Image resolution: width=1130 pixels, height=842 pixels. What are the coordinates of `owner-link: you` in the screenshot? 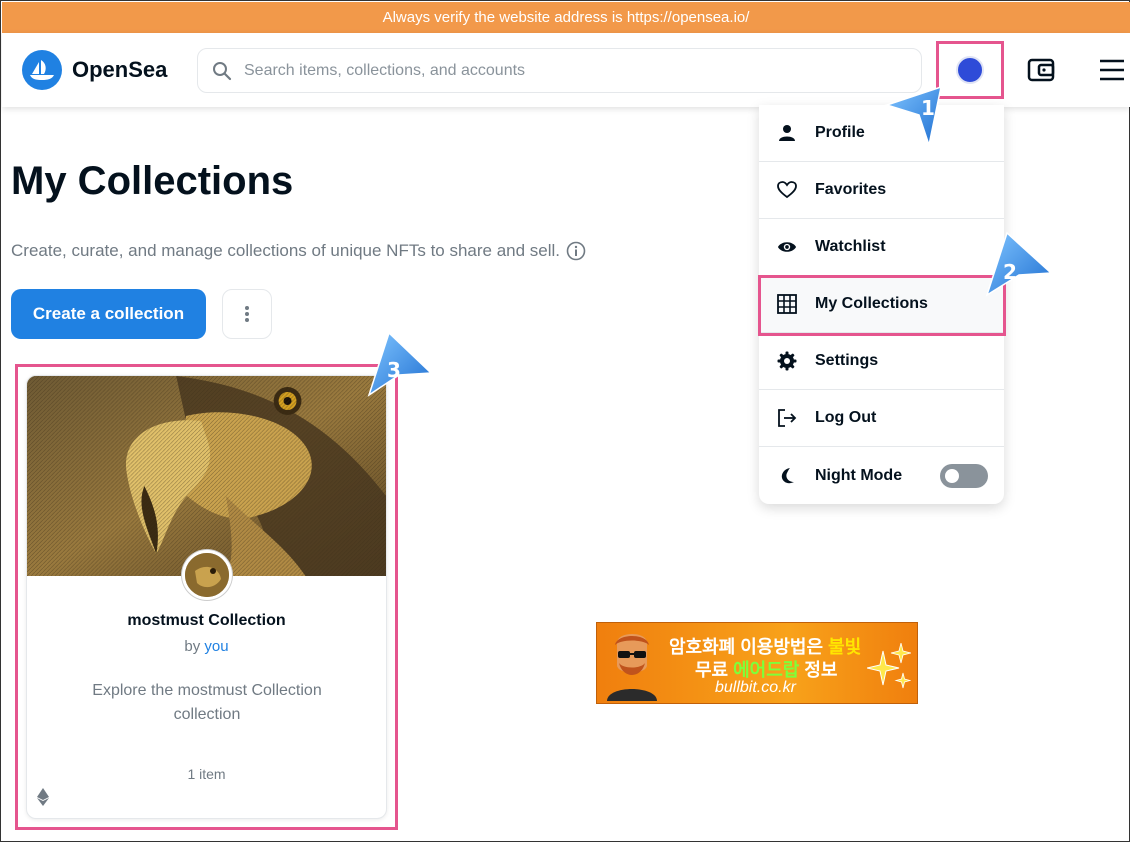 It's located at (216, 646).